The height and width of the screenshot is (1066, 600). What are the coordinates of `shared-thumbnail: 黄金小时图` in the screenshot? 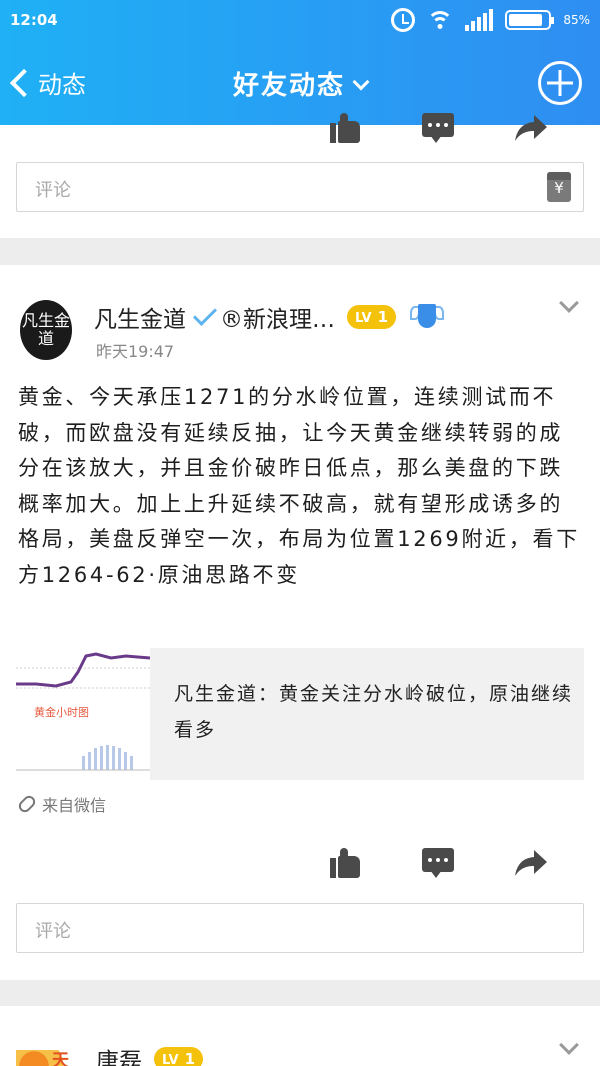 It's located at (83, 714).